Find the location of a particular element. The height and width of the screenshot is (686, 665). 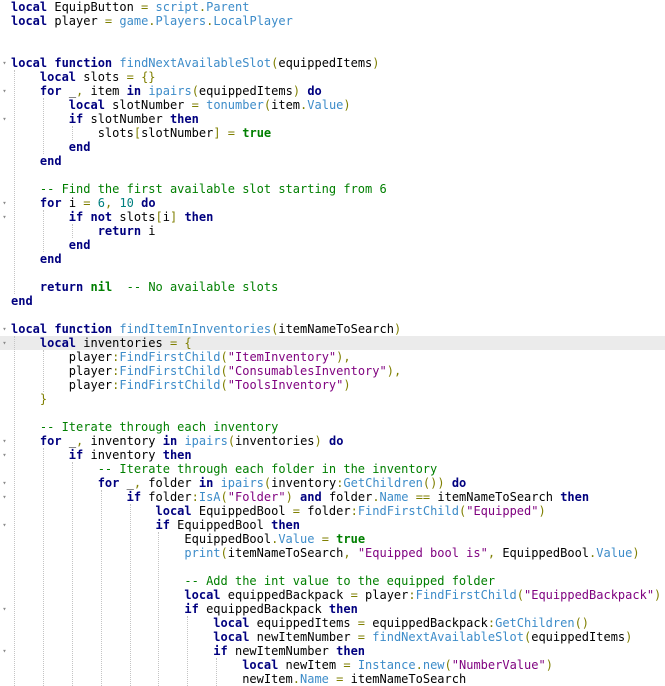

code-line: ▾ local inventories = { is located at coordinates (332, 343).